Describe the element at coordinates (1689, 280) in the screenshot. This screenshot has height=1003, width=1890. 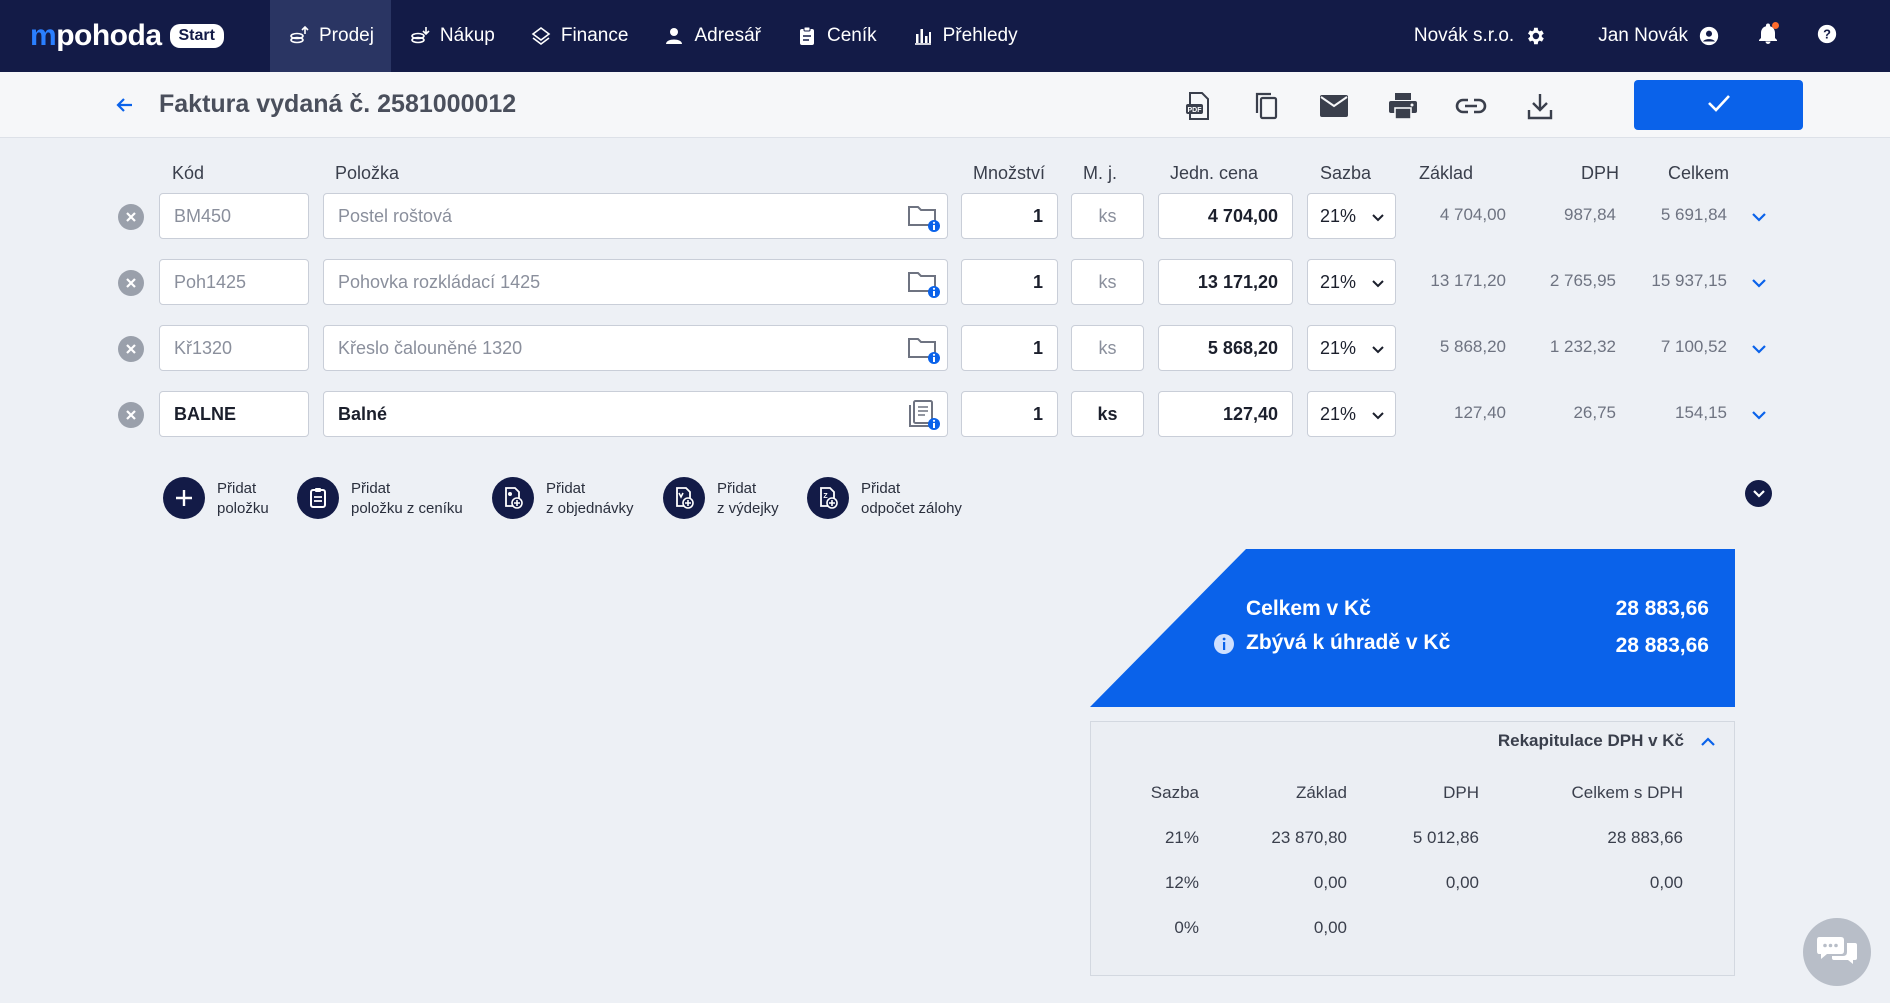
I see `total-value: 15 937,15` at that location.